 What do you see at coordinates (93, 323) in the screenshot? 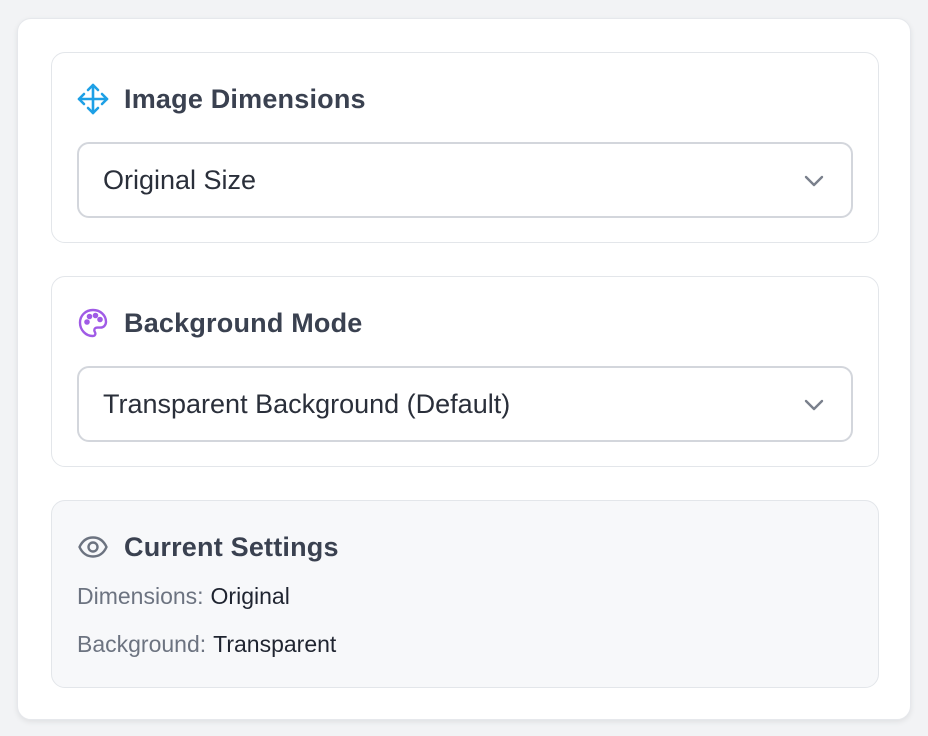
I see `palette-icon` at bounding box center [93, 323].